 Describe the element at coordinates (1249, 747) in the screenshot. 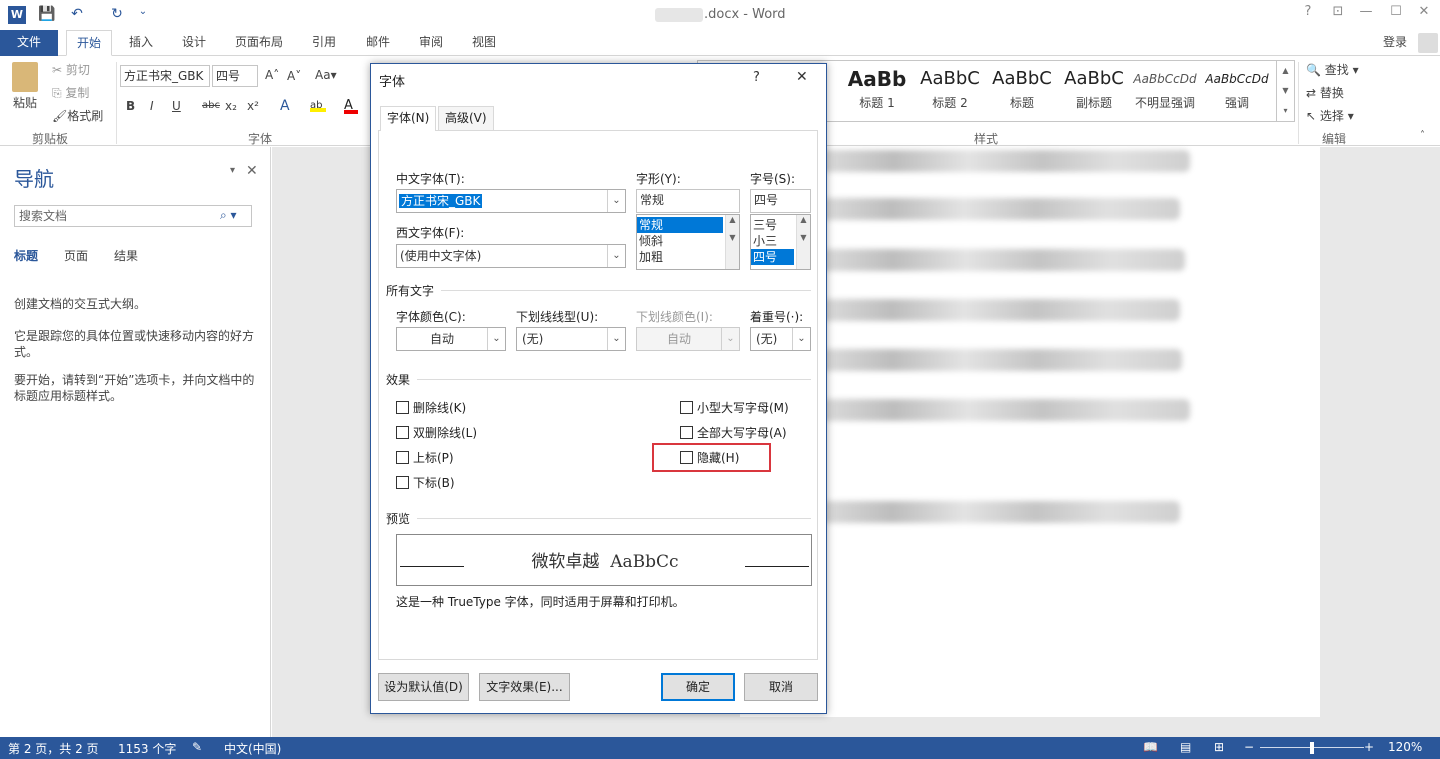

I see `zoom-out-icon: −` at that location.